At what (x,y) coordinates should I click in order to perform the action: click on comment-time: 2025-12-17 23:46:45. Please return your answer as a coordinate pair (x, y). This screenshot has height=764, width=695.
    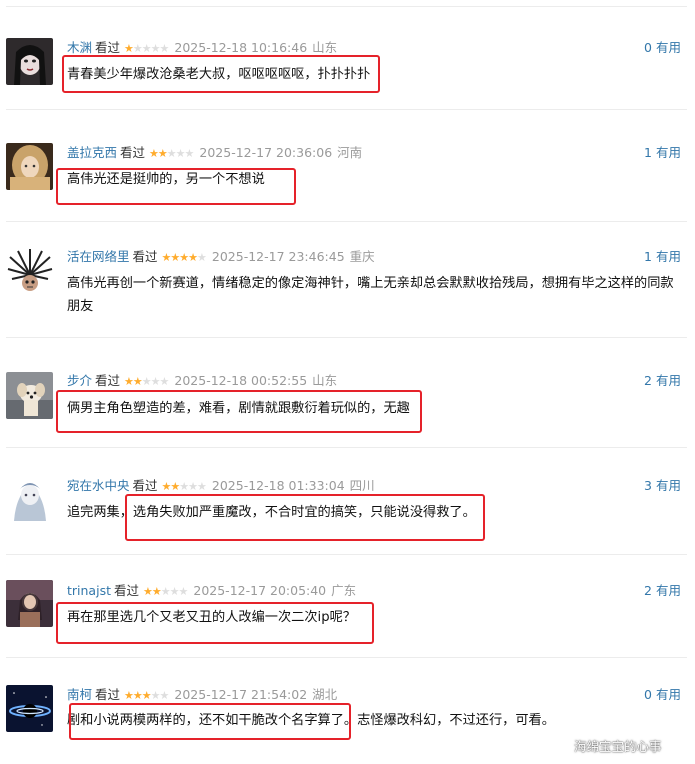
    Looking at the image, I should click on (278, 256).